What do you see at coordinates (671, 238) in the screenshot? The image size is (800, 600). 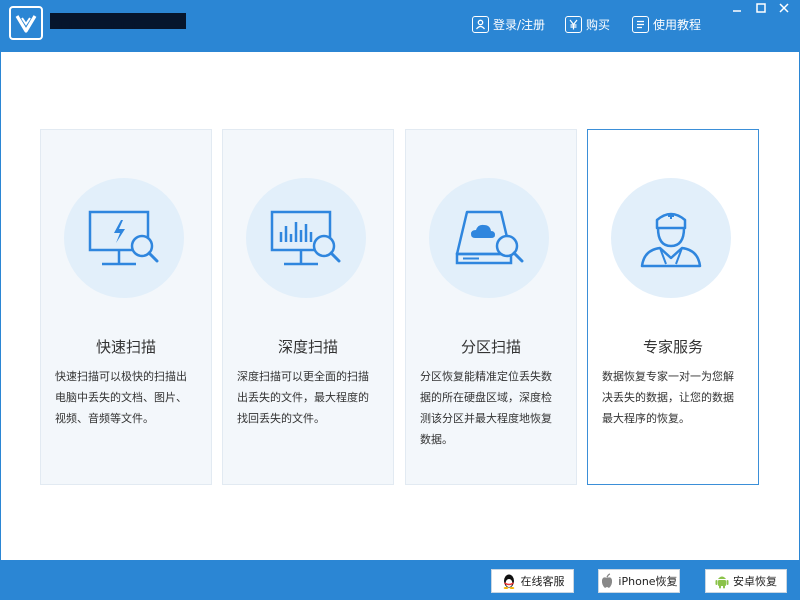 I see `expert-person-icon` at bounding box center [671, 238].